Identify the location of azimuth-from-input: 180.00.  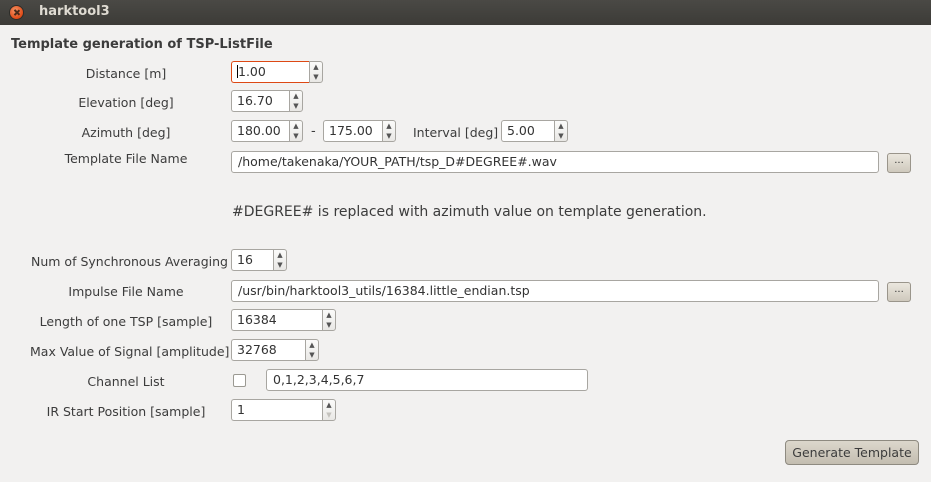
(260, 131).